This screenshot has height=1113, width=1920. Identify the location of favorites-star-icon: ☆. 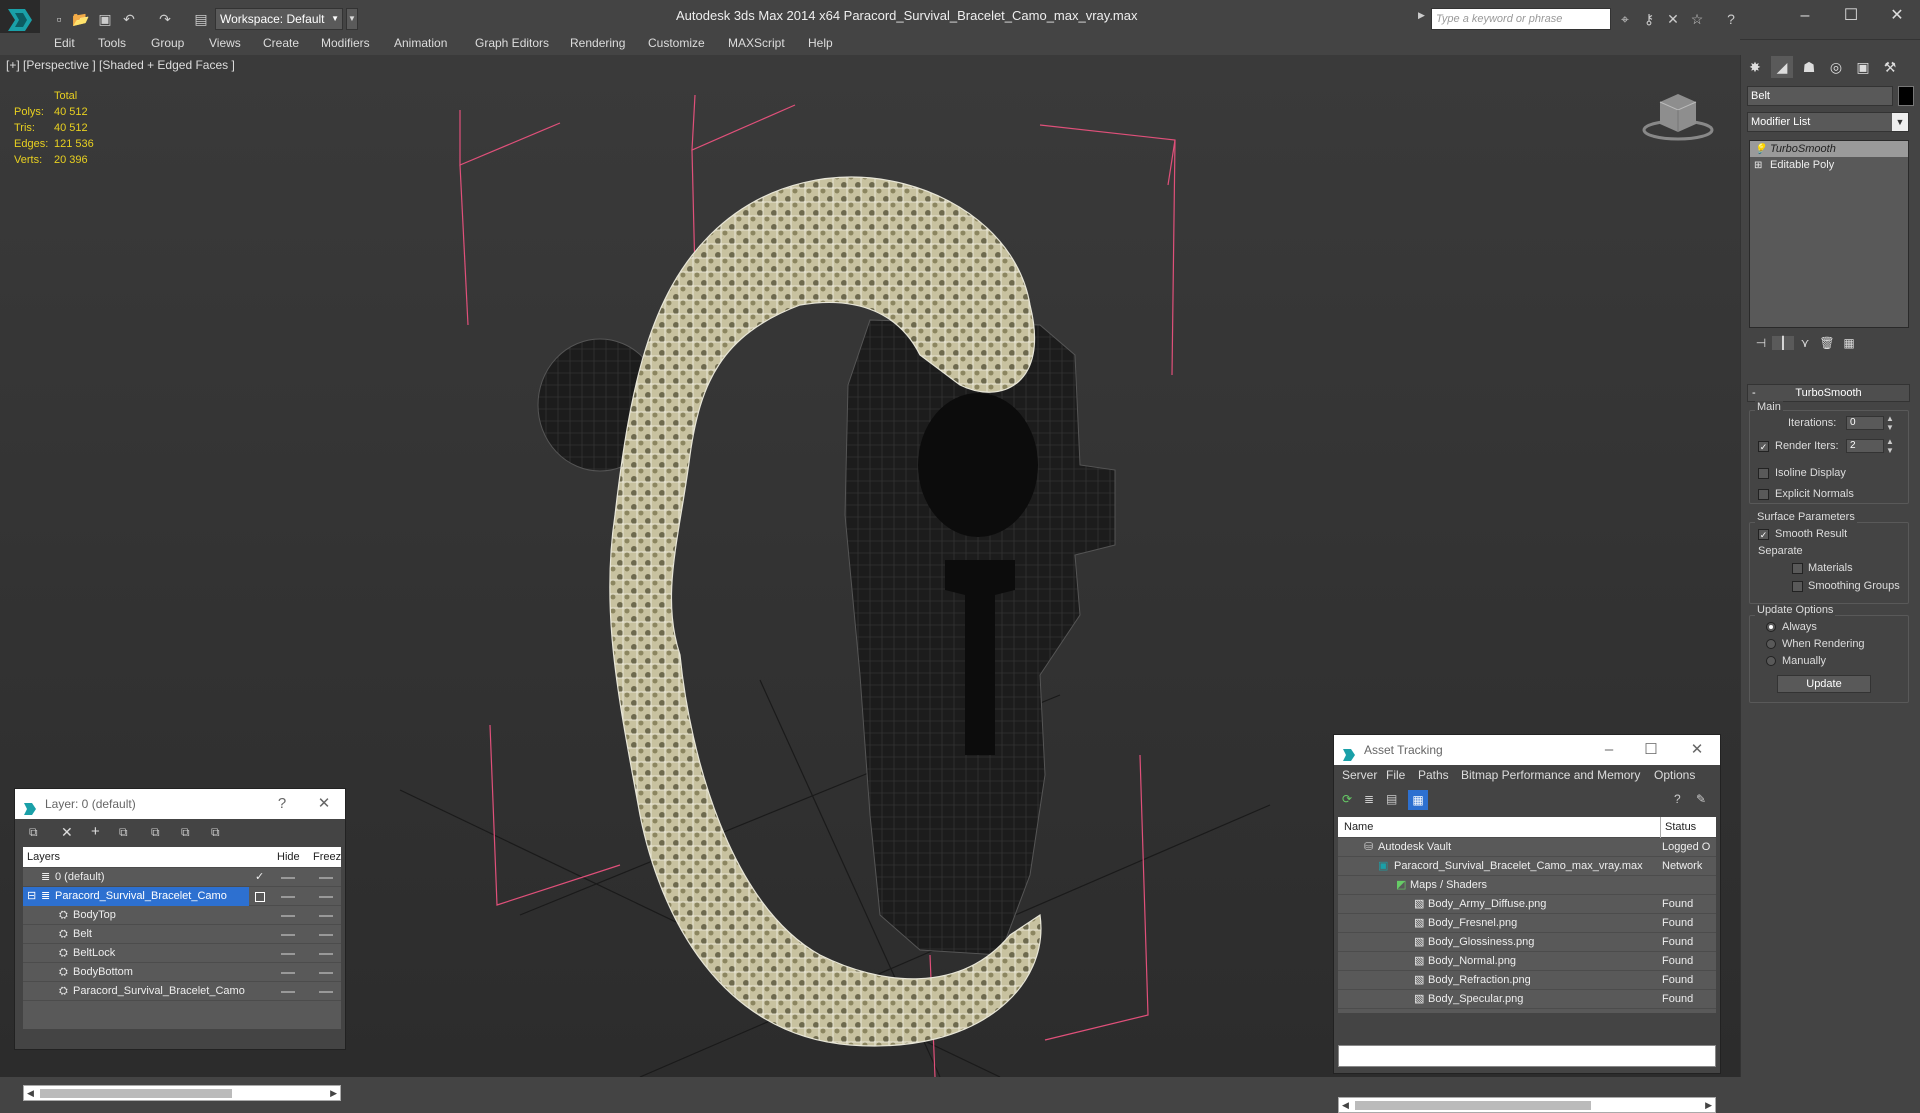
(1697, 19).